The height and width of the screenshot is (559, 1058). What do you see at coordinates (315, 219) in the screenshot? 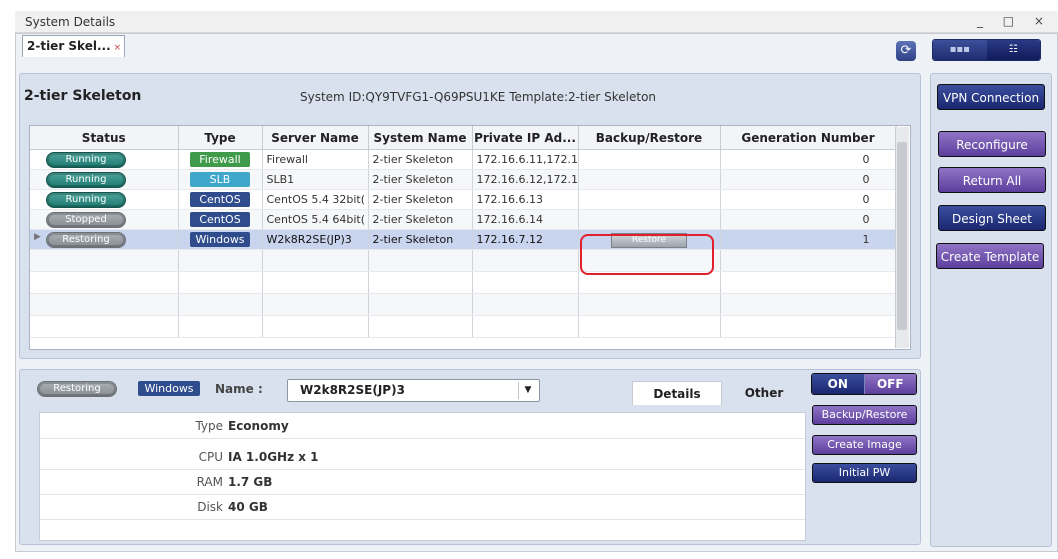
I see `server-name-cell: CentOS 5.4 64bit(` at bounding box center [315, 219].